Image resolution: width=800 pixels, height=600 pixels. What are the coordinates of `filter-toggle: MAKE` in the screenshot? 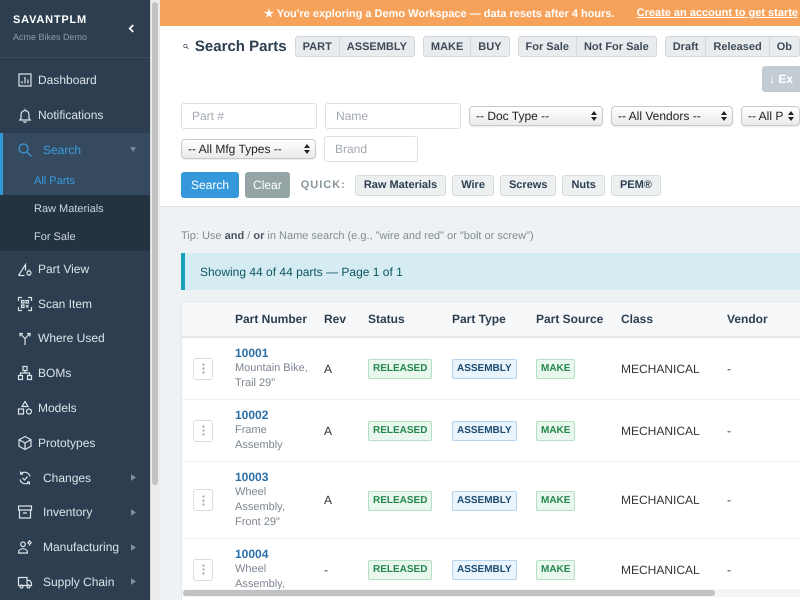 It's located at (447, 46).